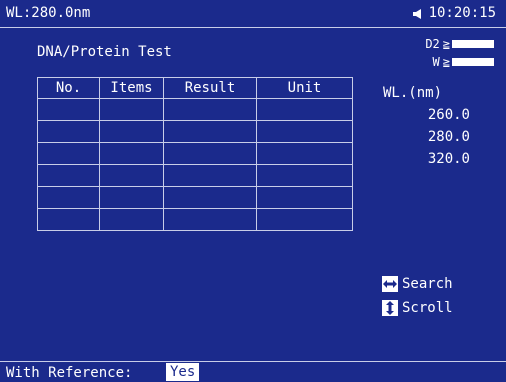 This screenshot has height=382, width=506. I want to click on search-key-hint: Search, so click(417, 284).